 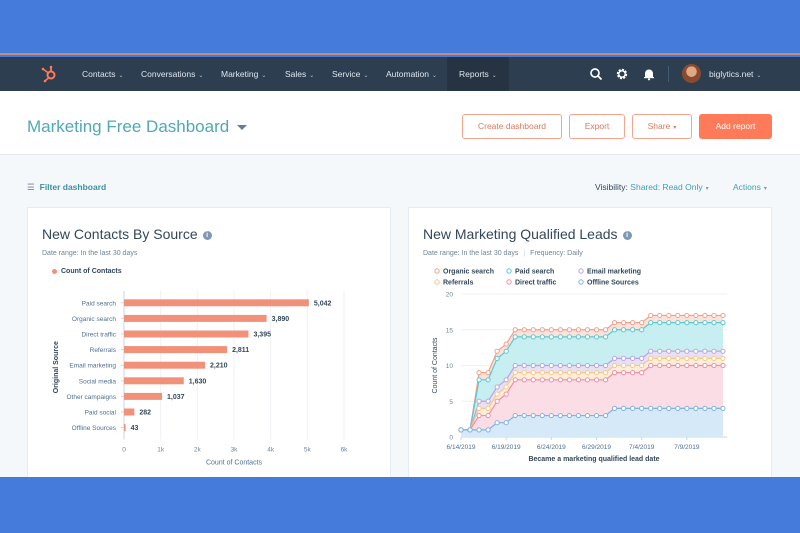 What do you see at coordinates (98, 335) in the screenshot?
I see `y-category-label: Direct traffic` at bounding box center [98, 335].